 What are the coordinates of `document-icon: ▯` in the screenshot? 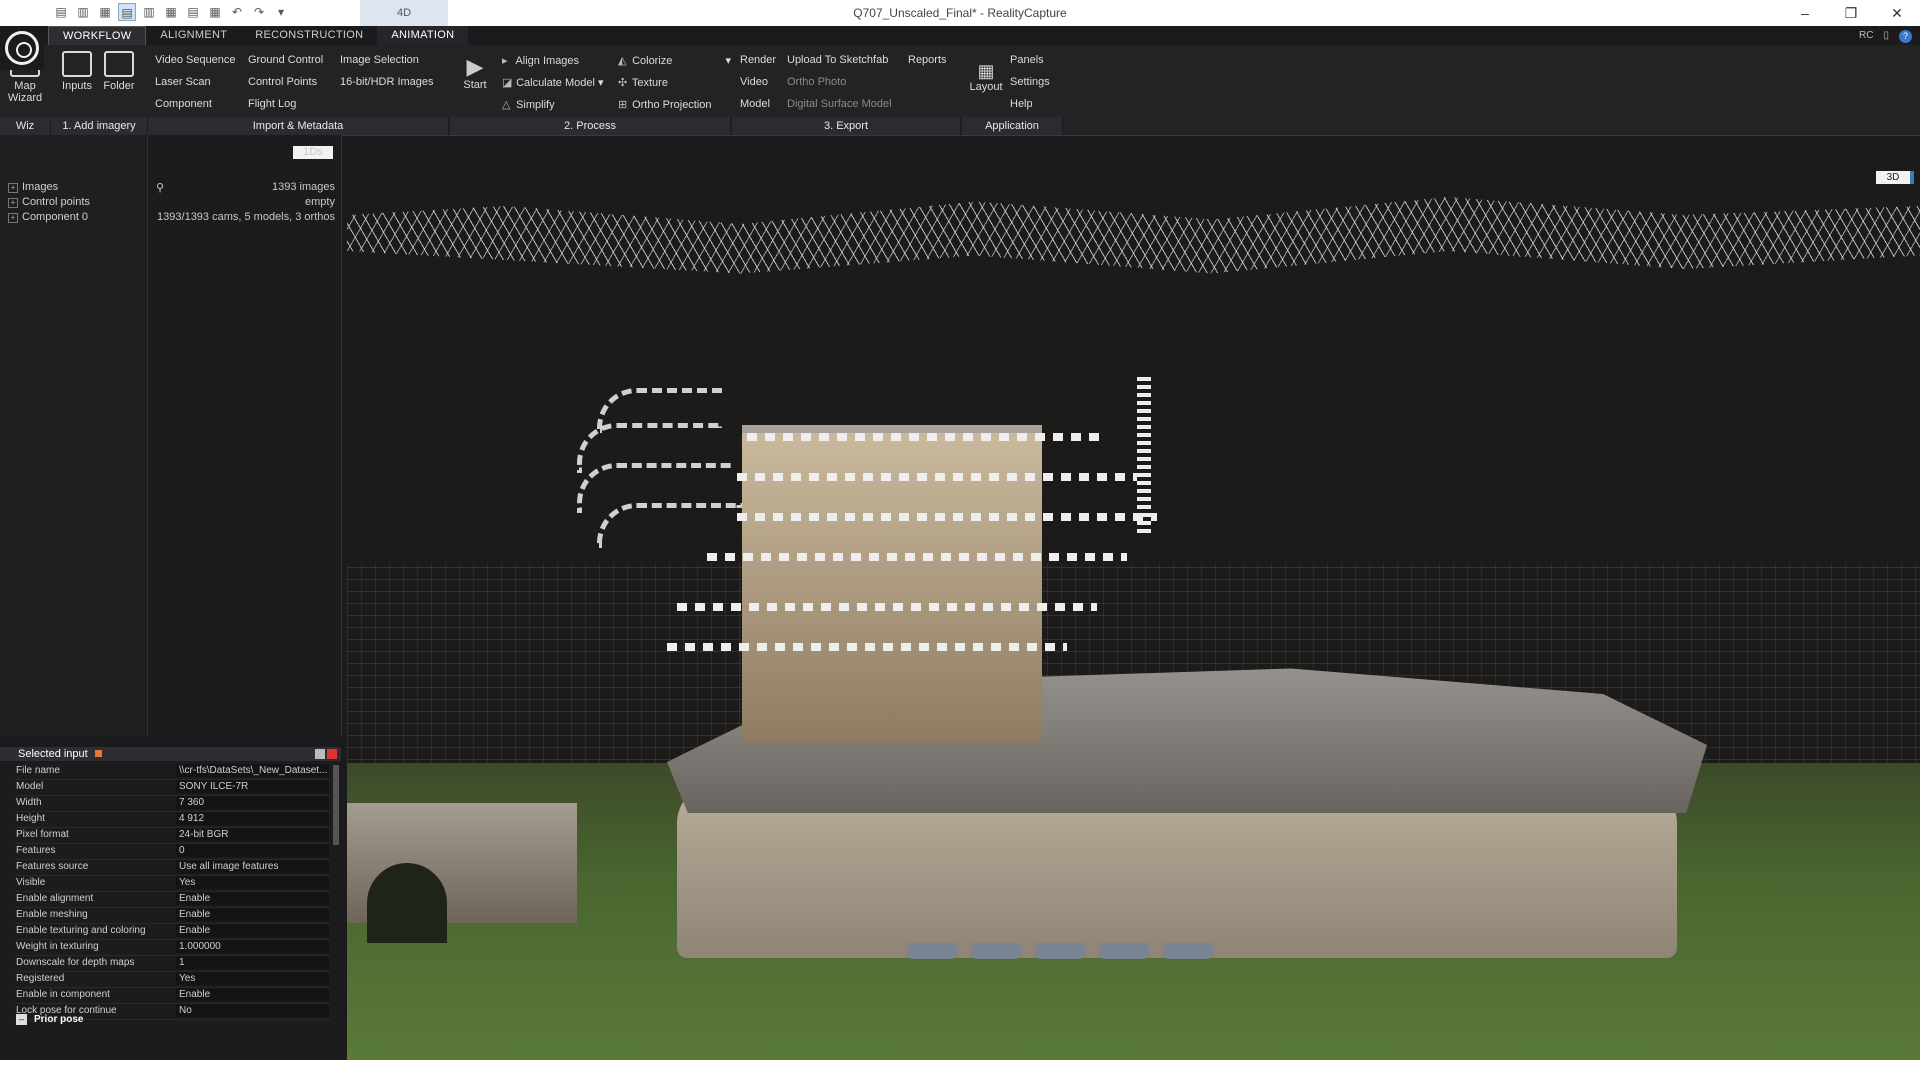 It's located at (1886, 36).